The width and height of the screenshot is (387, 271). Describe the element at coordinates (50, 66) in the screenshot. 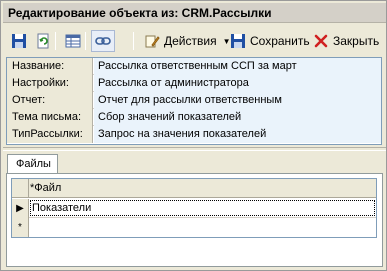

I see `field-label: Название:` at that location.